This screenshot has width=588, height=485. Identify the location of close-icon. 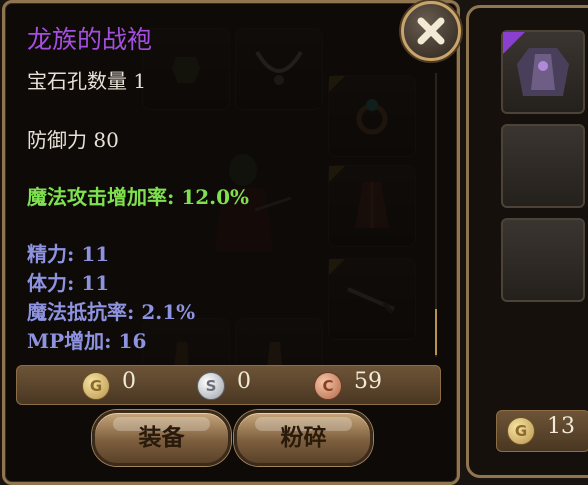
(431, 31).